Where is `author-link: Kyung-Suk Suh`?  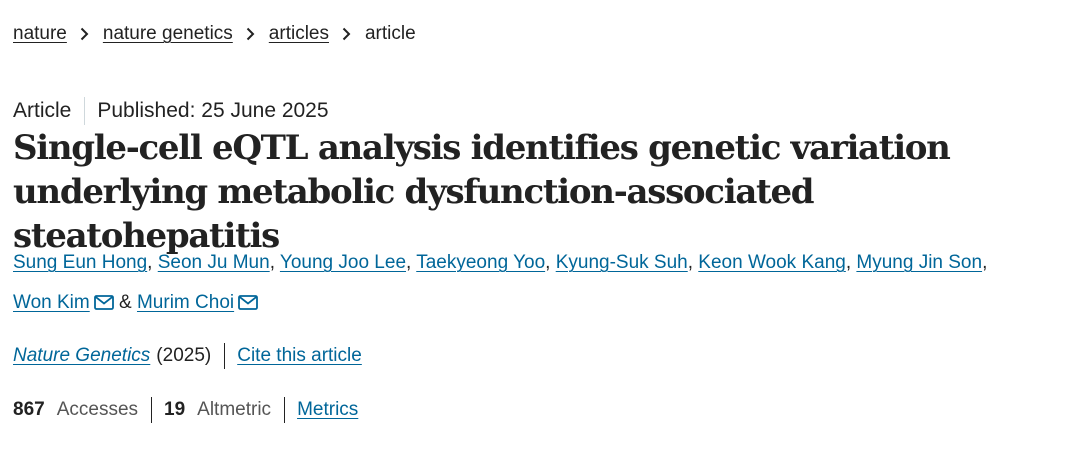 author-link: Kyung-Suk Suh is located at coordinates (622, 262).